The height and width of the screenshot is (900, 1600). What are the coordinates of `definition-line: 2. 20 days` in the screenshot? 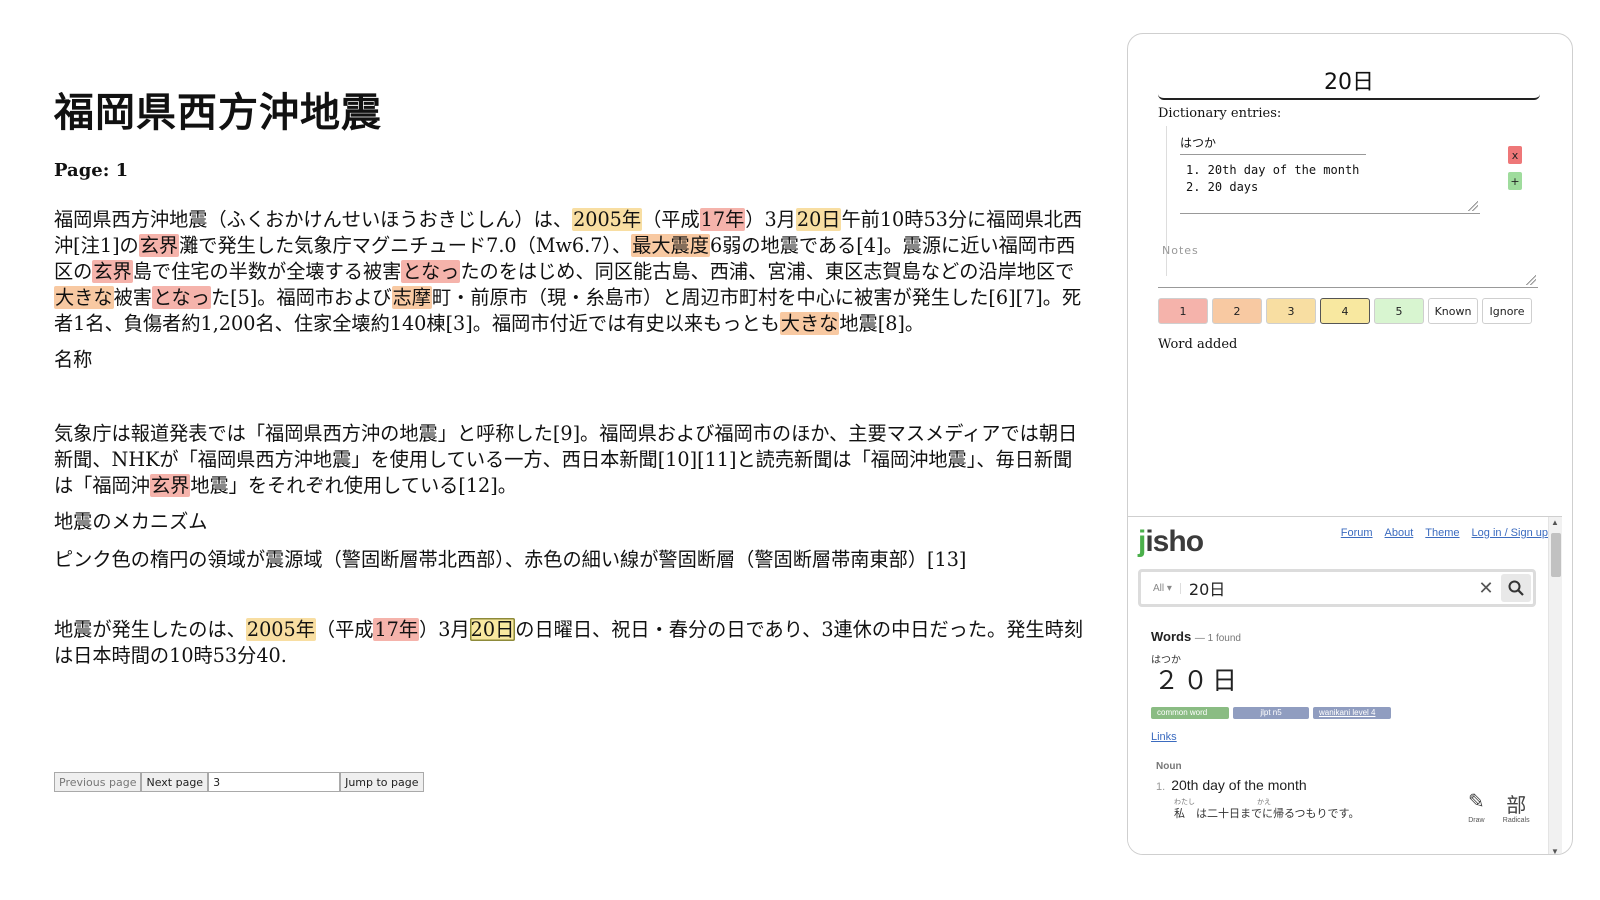 It's located at (1222, 187).